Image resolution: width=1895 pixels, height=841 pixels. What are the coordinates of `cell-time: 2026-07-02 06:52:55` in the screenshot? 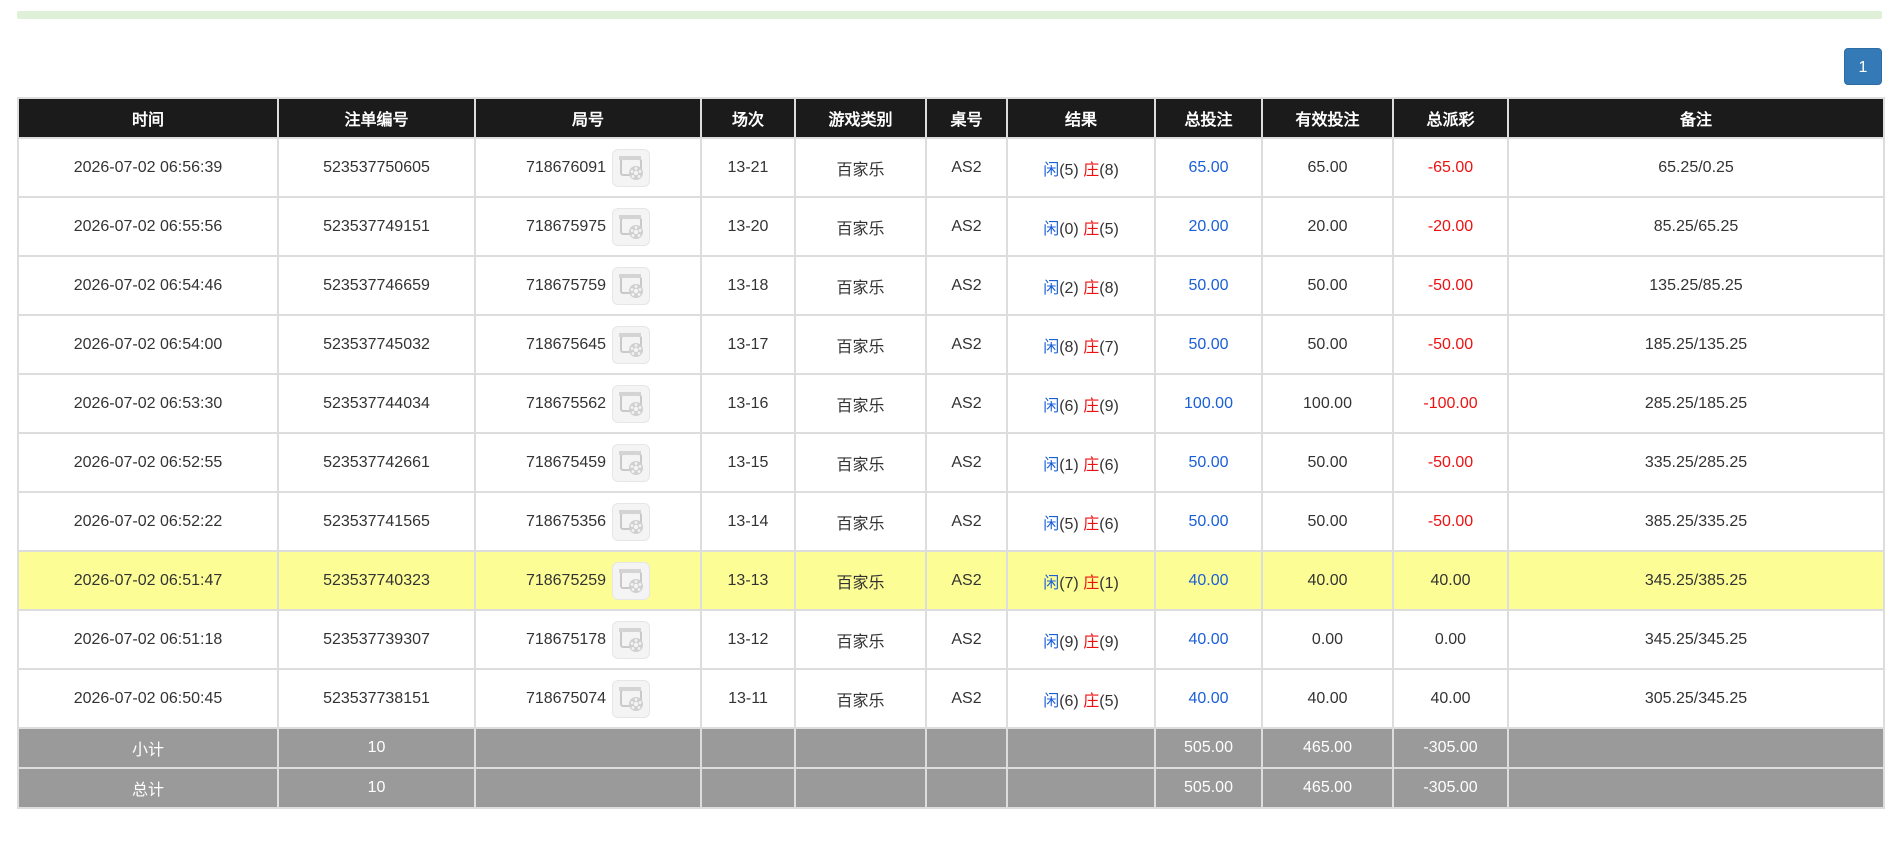 It's located at (148, 462).